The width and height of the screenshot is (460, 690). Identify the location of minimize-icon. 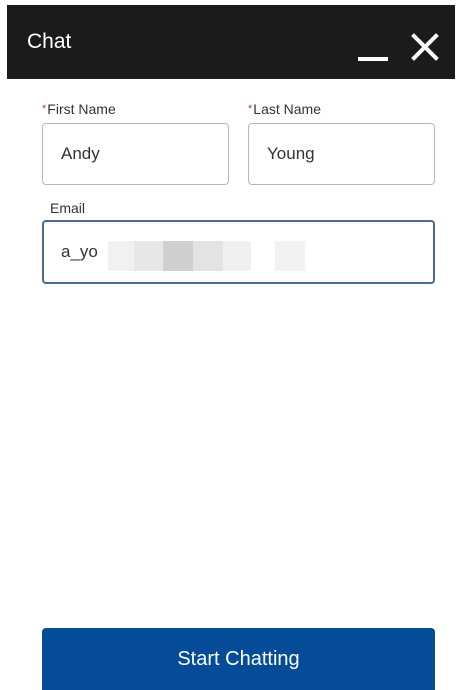
(373, 59).